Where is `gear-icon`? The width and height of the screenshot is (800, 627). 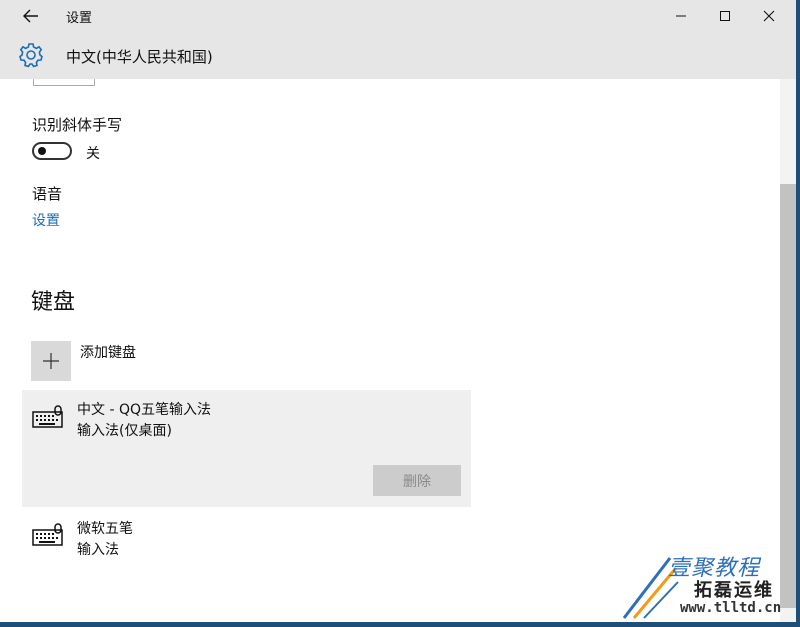
gear-icon is located at coordinates (31, 55).